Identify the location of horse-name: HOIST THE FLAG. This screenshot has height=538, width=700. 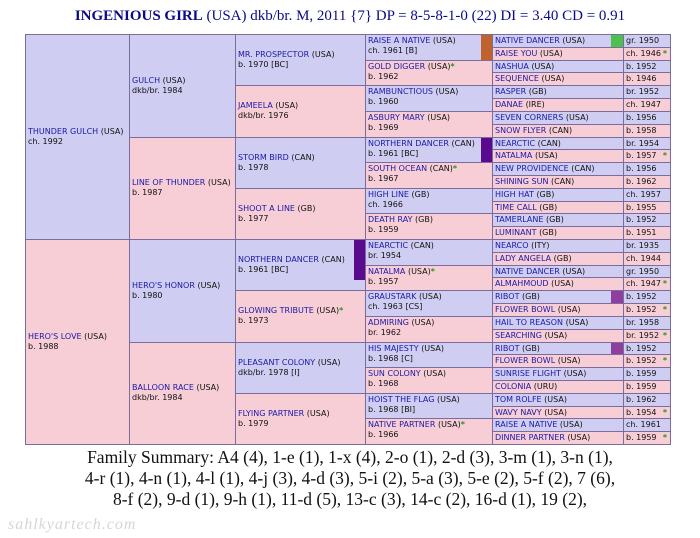
(401, 399).